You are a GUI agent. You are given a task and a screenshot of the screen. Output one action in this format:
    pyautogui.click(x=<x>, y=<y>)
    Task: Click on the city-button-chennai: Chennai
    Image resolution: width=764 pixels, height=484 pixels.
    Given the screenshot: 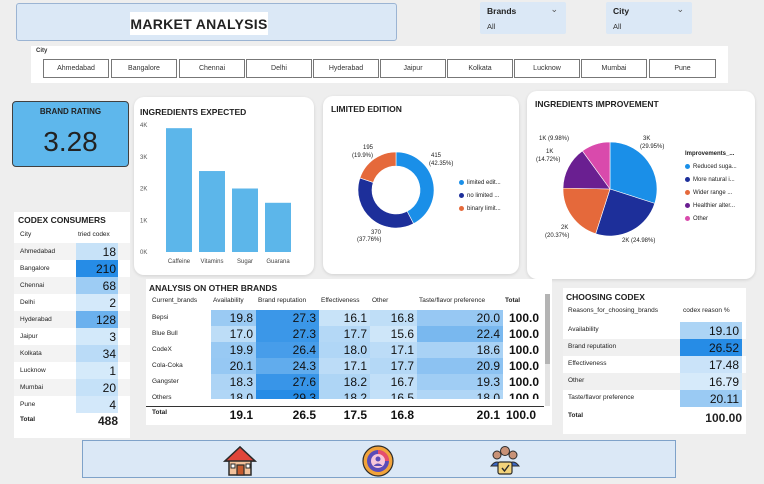 What is the action you would take?
    pyautogui.click(x=212, y=68)
    